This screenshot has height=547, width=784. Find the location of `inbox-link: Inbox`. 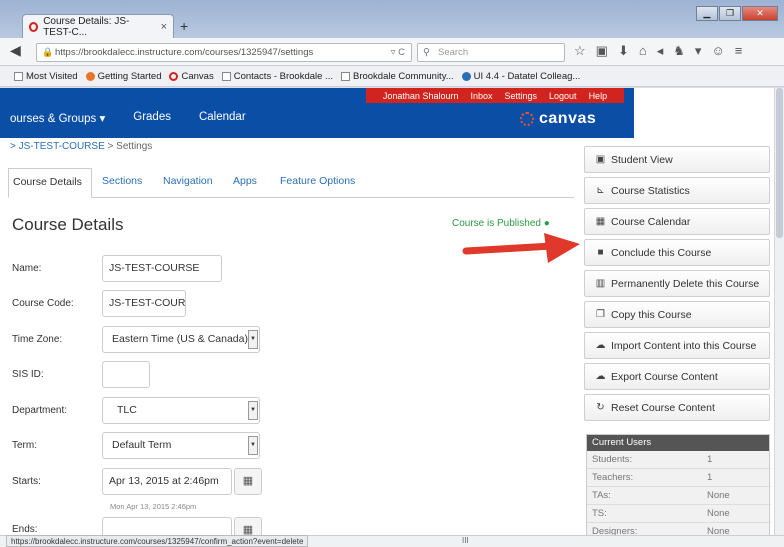

inbox-link: Inbox is located at coordinates (481, 96).